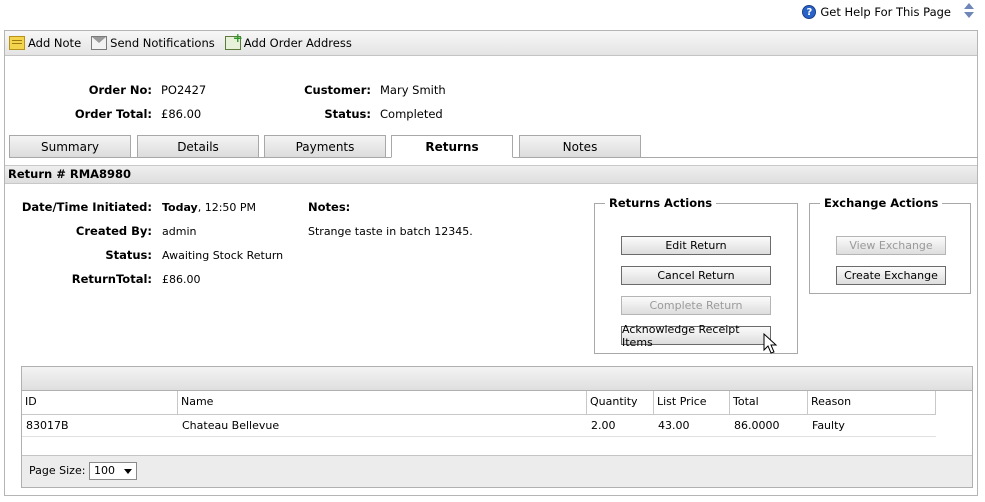 This screenshot has width=985, height=502. I want to click on column-header-reason: Reason, so click(872, 403).